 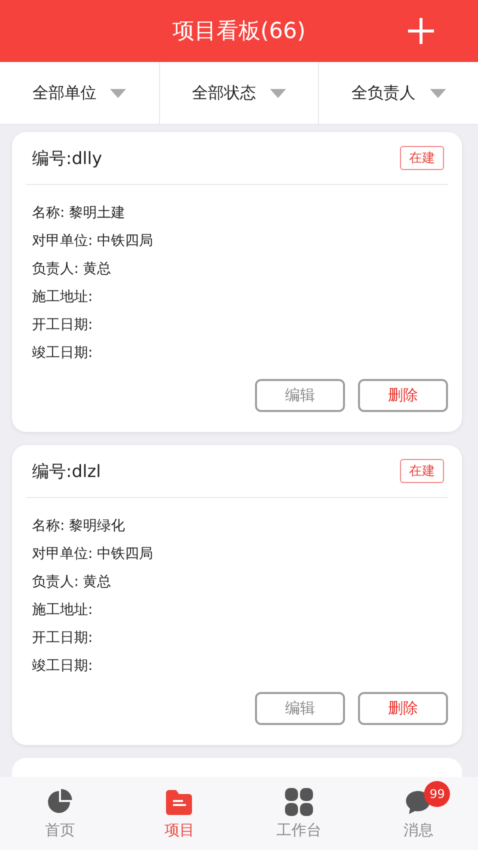 I want to click on project-field: 名称: 黎明土建, so click(x=240, y=213).